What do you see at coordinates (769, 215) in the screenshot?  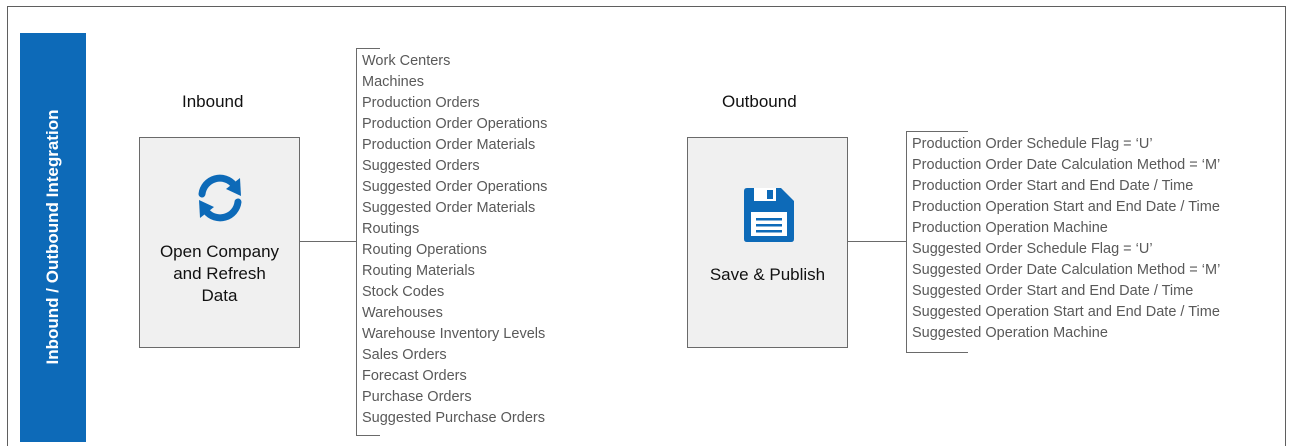 I see `save-icon` at bounding box center [769, 215].